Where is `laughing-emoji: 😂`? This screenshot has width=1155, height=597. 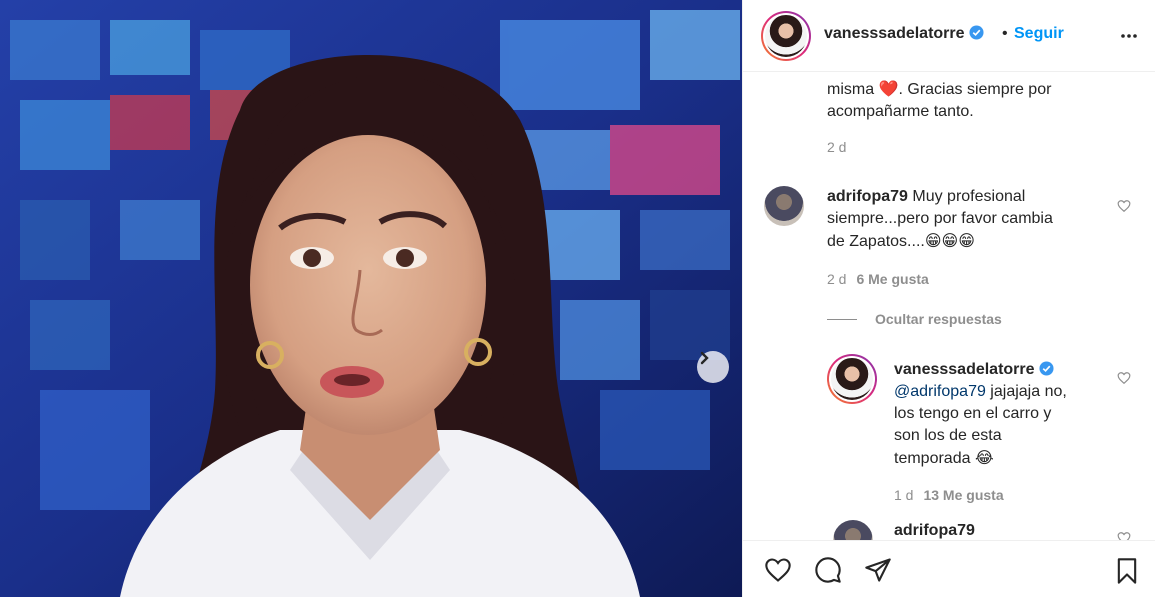
laughing-emoji: 😂 is located at coordinates (984, 457).